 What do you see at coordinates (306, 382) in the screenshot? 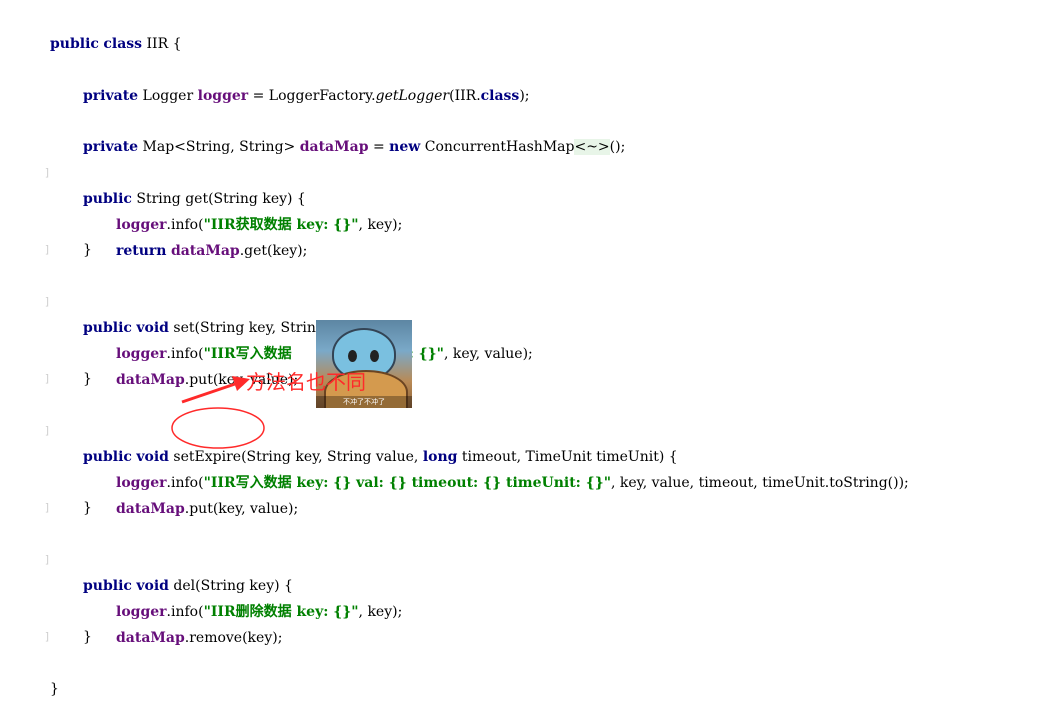
I see `annotation-text: 方法名也不同` at bounding box center [306, 382].